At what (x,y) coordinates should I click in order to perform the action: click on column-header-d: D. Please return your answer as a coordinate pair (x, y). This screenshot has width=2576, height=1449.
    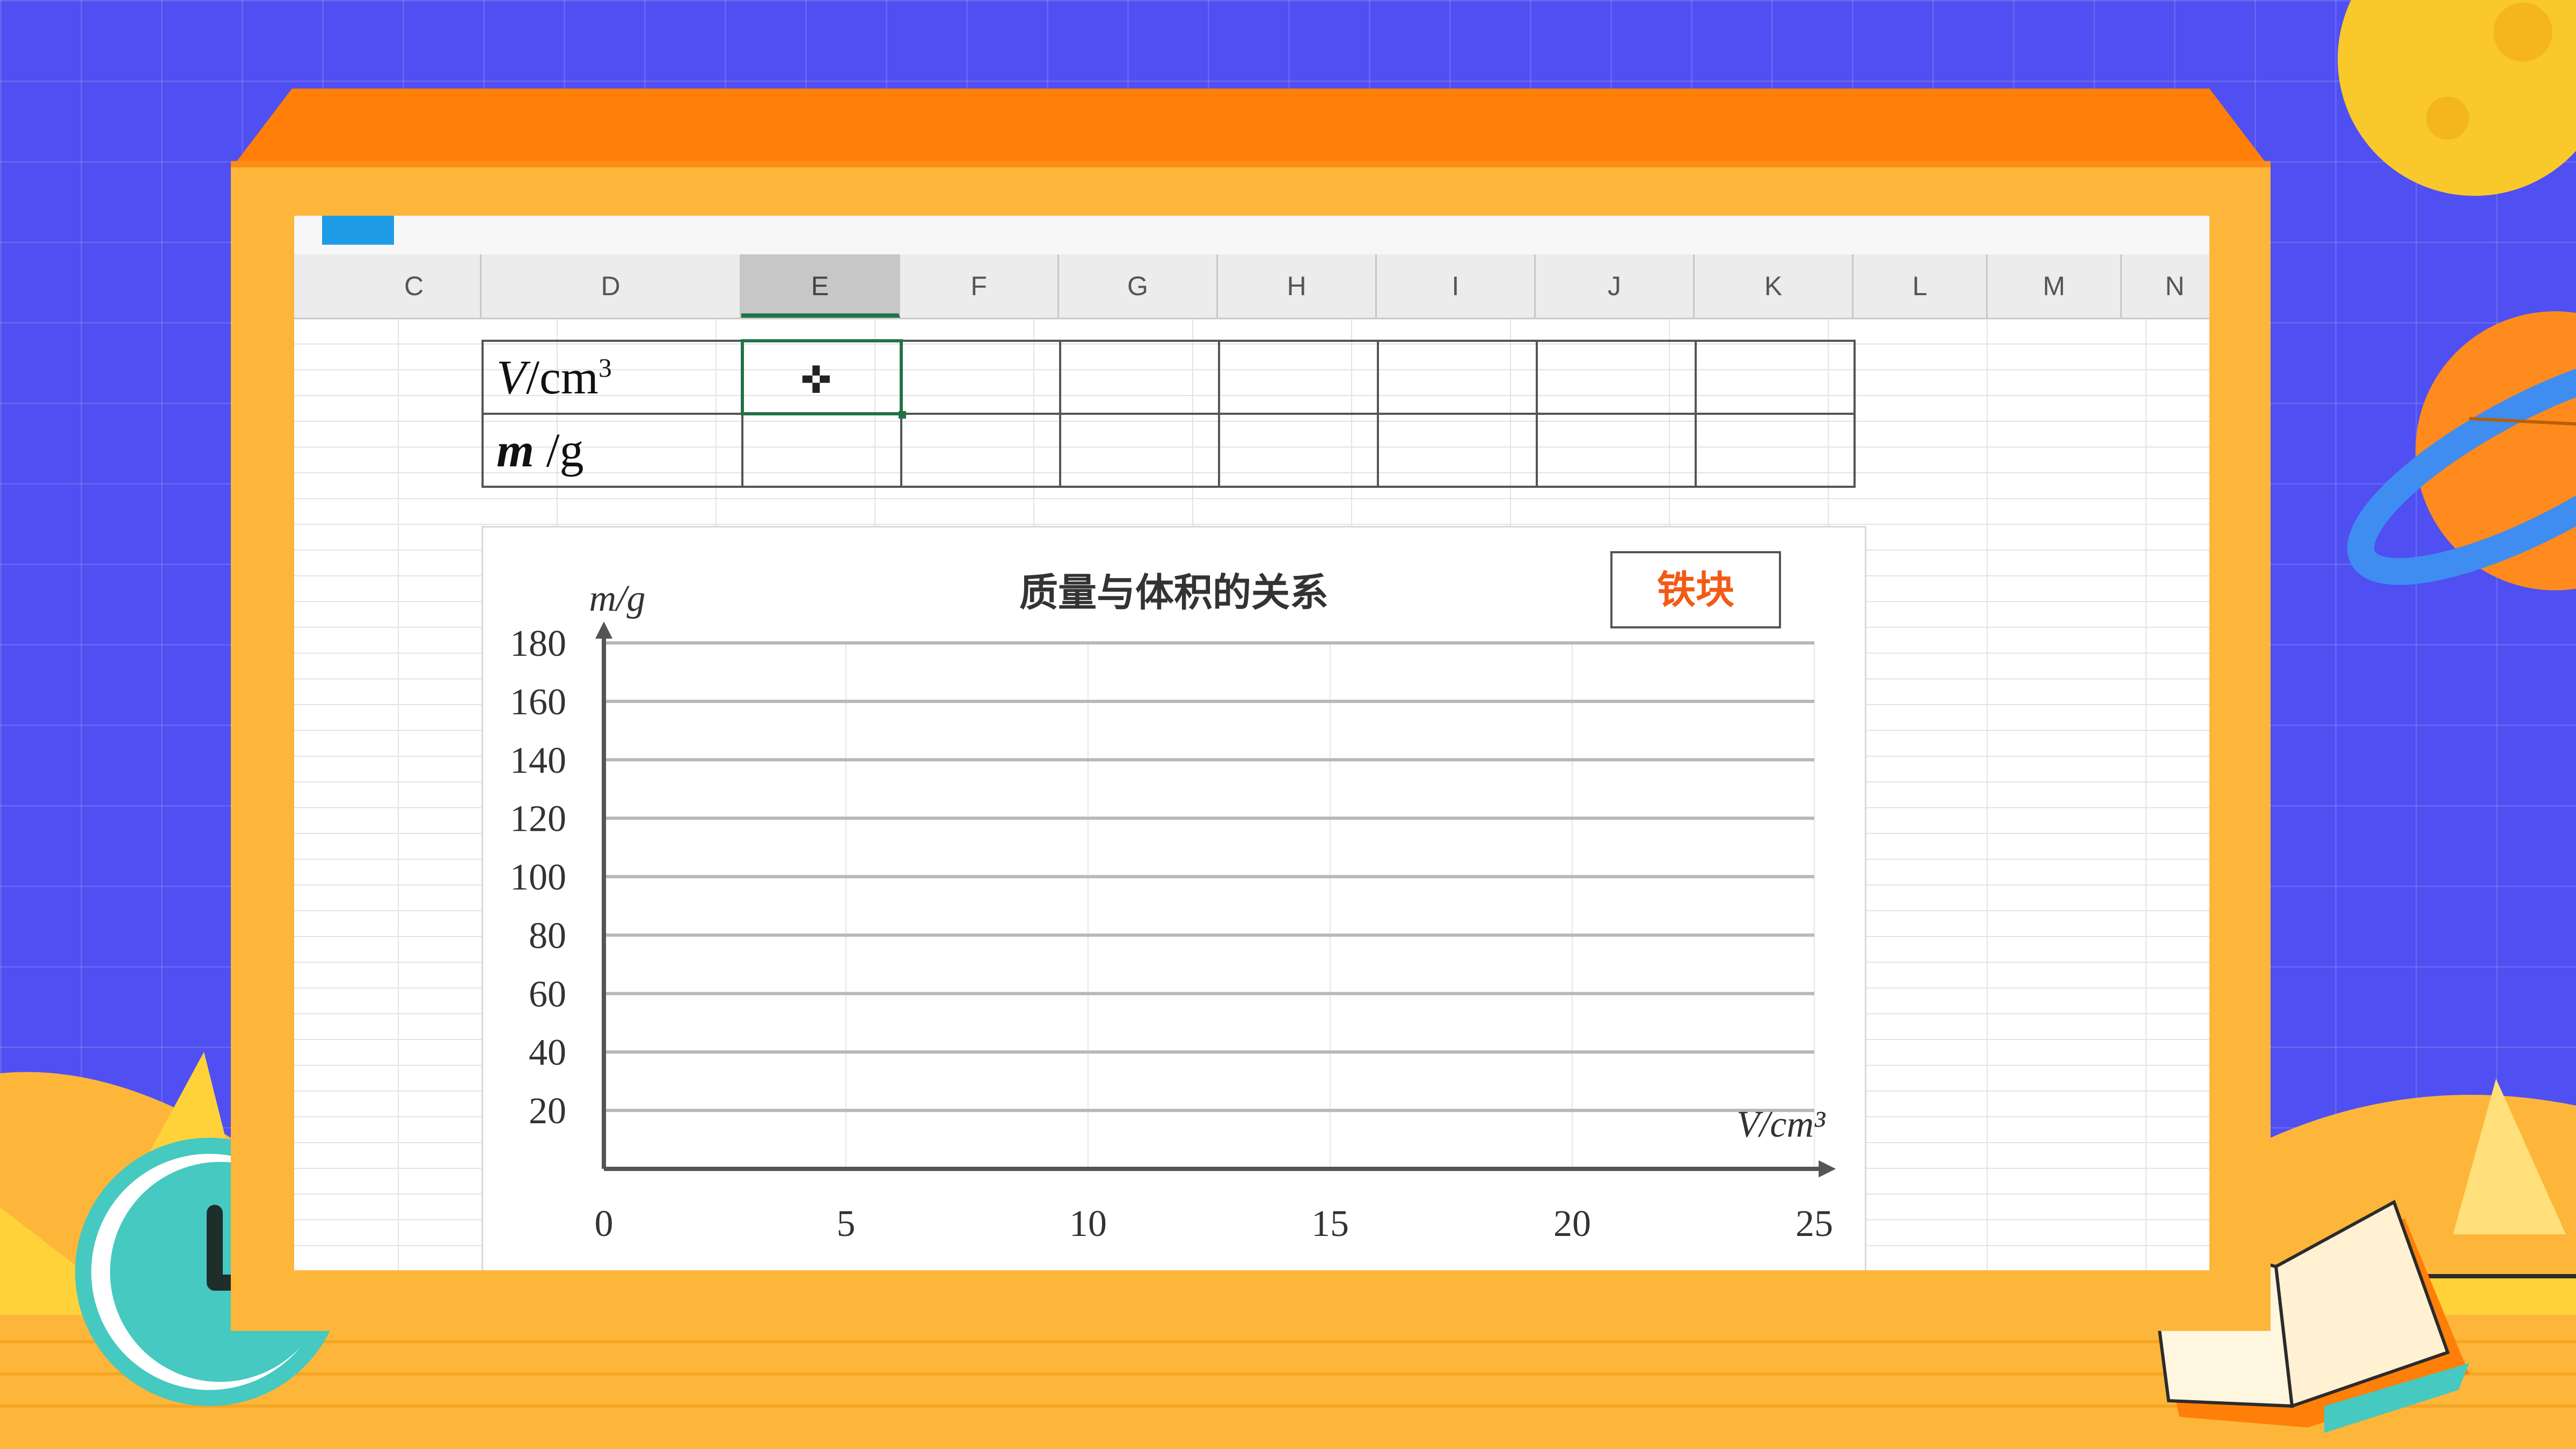
    Looking at the image, I should click on (611, 286).